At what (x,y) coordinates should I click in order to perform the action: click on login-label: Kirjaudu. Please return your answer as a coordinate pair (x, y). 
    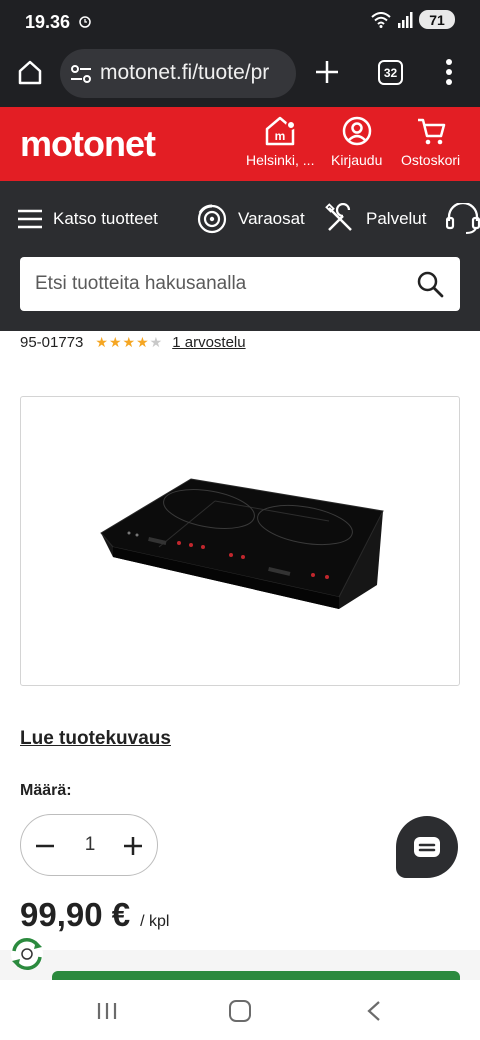
    Looking at the image, I should click on (357, 160).